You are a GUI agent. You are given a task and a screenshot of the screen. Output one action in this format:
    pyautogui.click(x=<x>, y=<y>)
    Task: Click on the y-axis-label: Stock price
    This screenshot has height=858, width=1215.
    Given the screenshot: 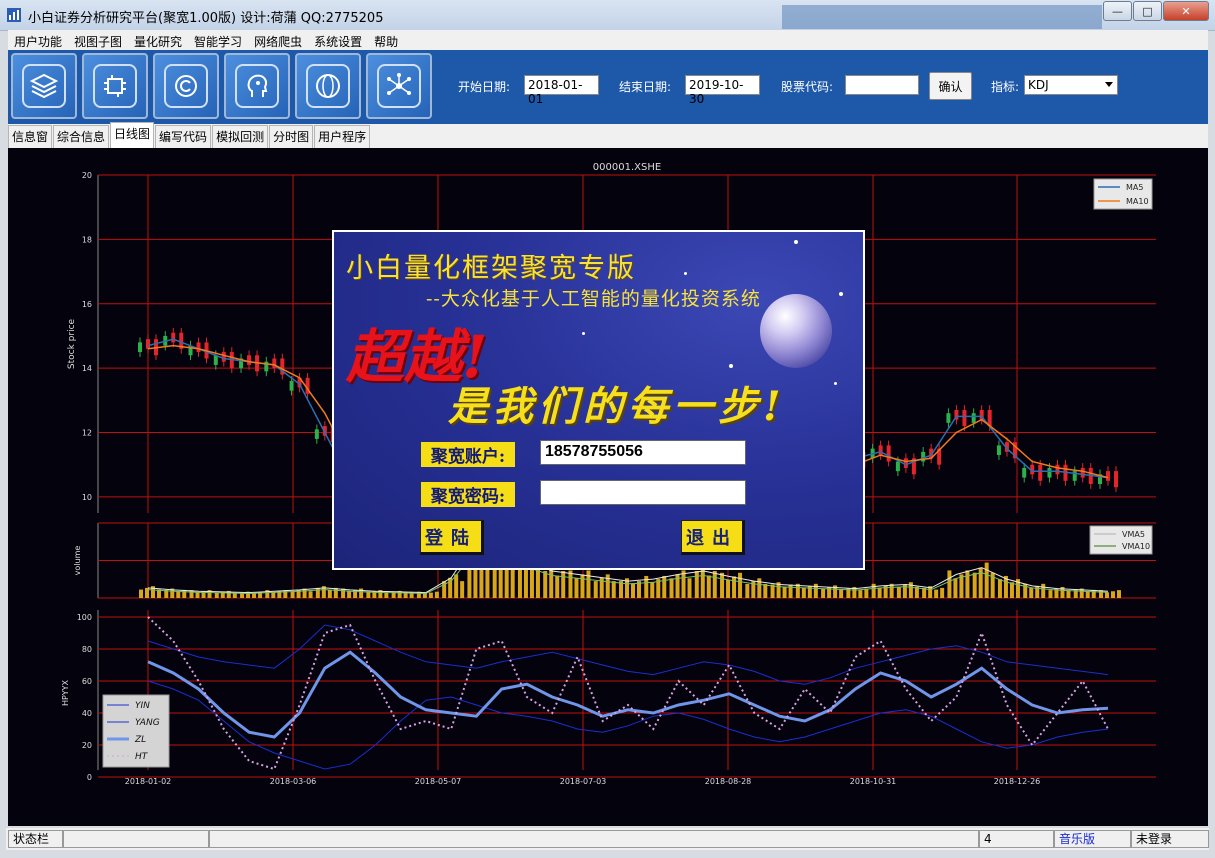 What is the action you would take?
    pyautogui.click(x=72, y=343)
    